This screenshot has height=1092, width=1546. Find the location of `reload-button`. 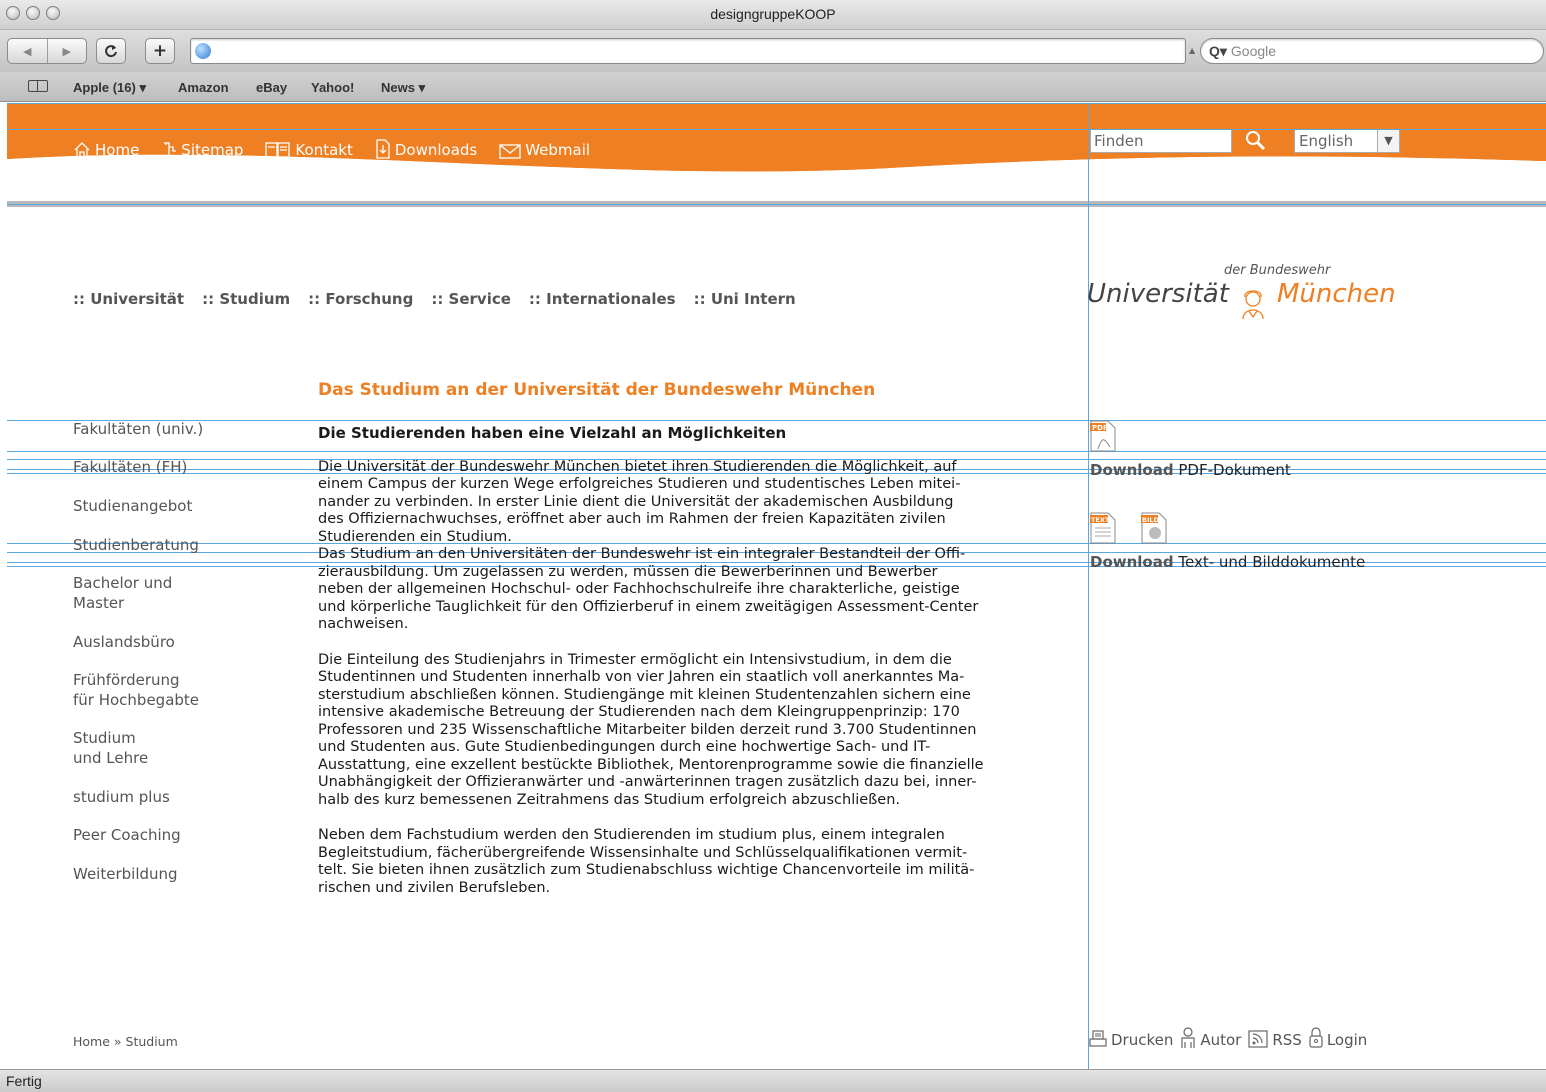

reload-button is located at coordinates (111, 51).